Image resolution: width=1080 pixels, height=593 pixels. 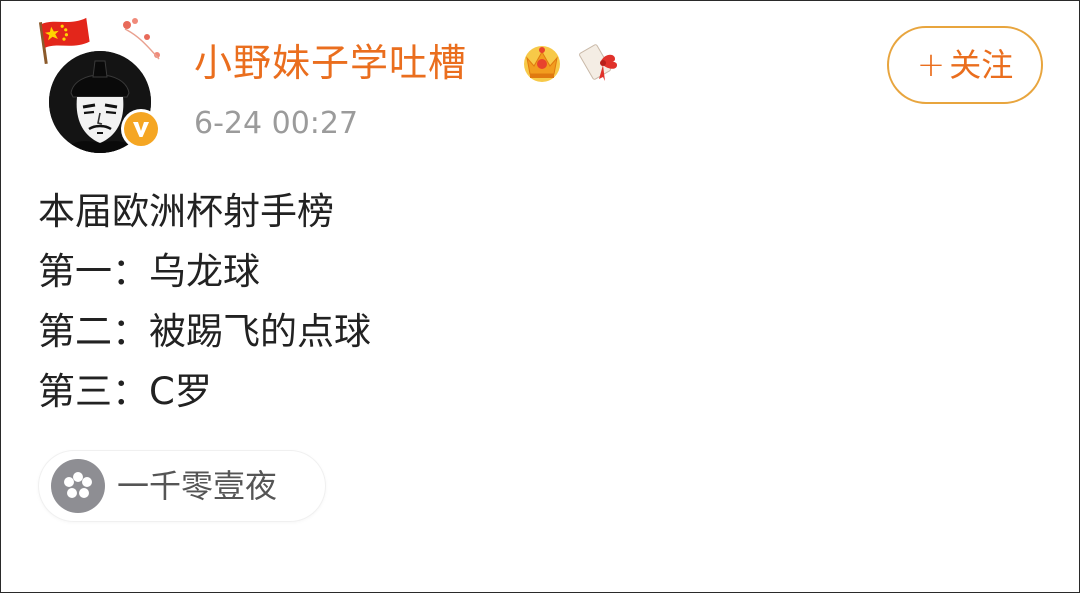 I want to click on post-timestamp: 6-24 00:27, so click(x=276, y=123).